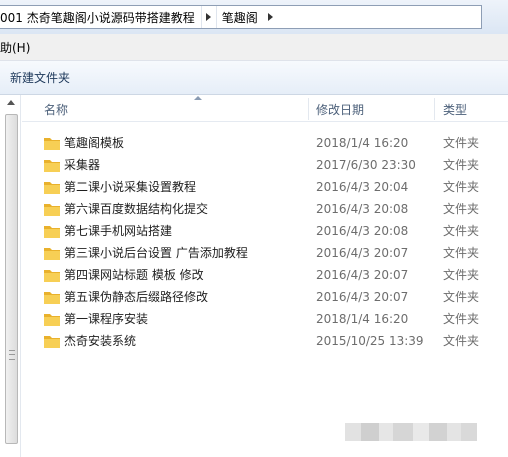  I want to click on file-name: 第二课小说采集设置教程, so click(130, 187).